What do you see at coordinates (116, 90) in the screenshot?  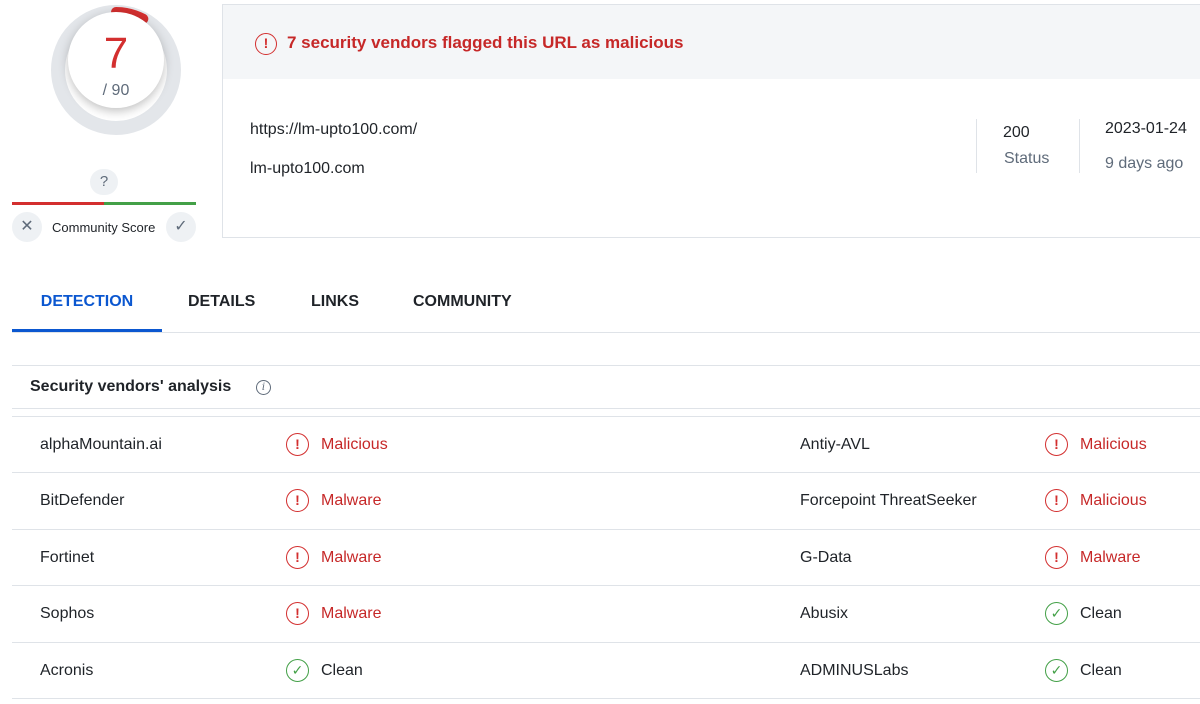 I see `total-engines: / 90` at bounding box center [116, 90].